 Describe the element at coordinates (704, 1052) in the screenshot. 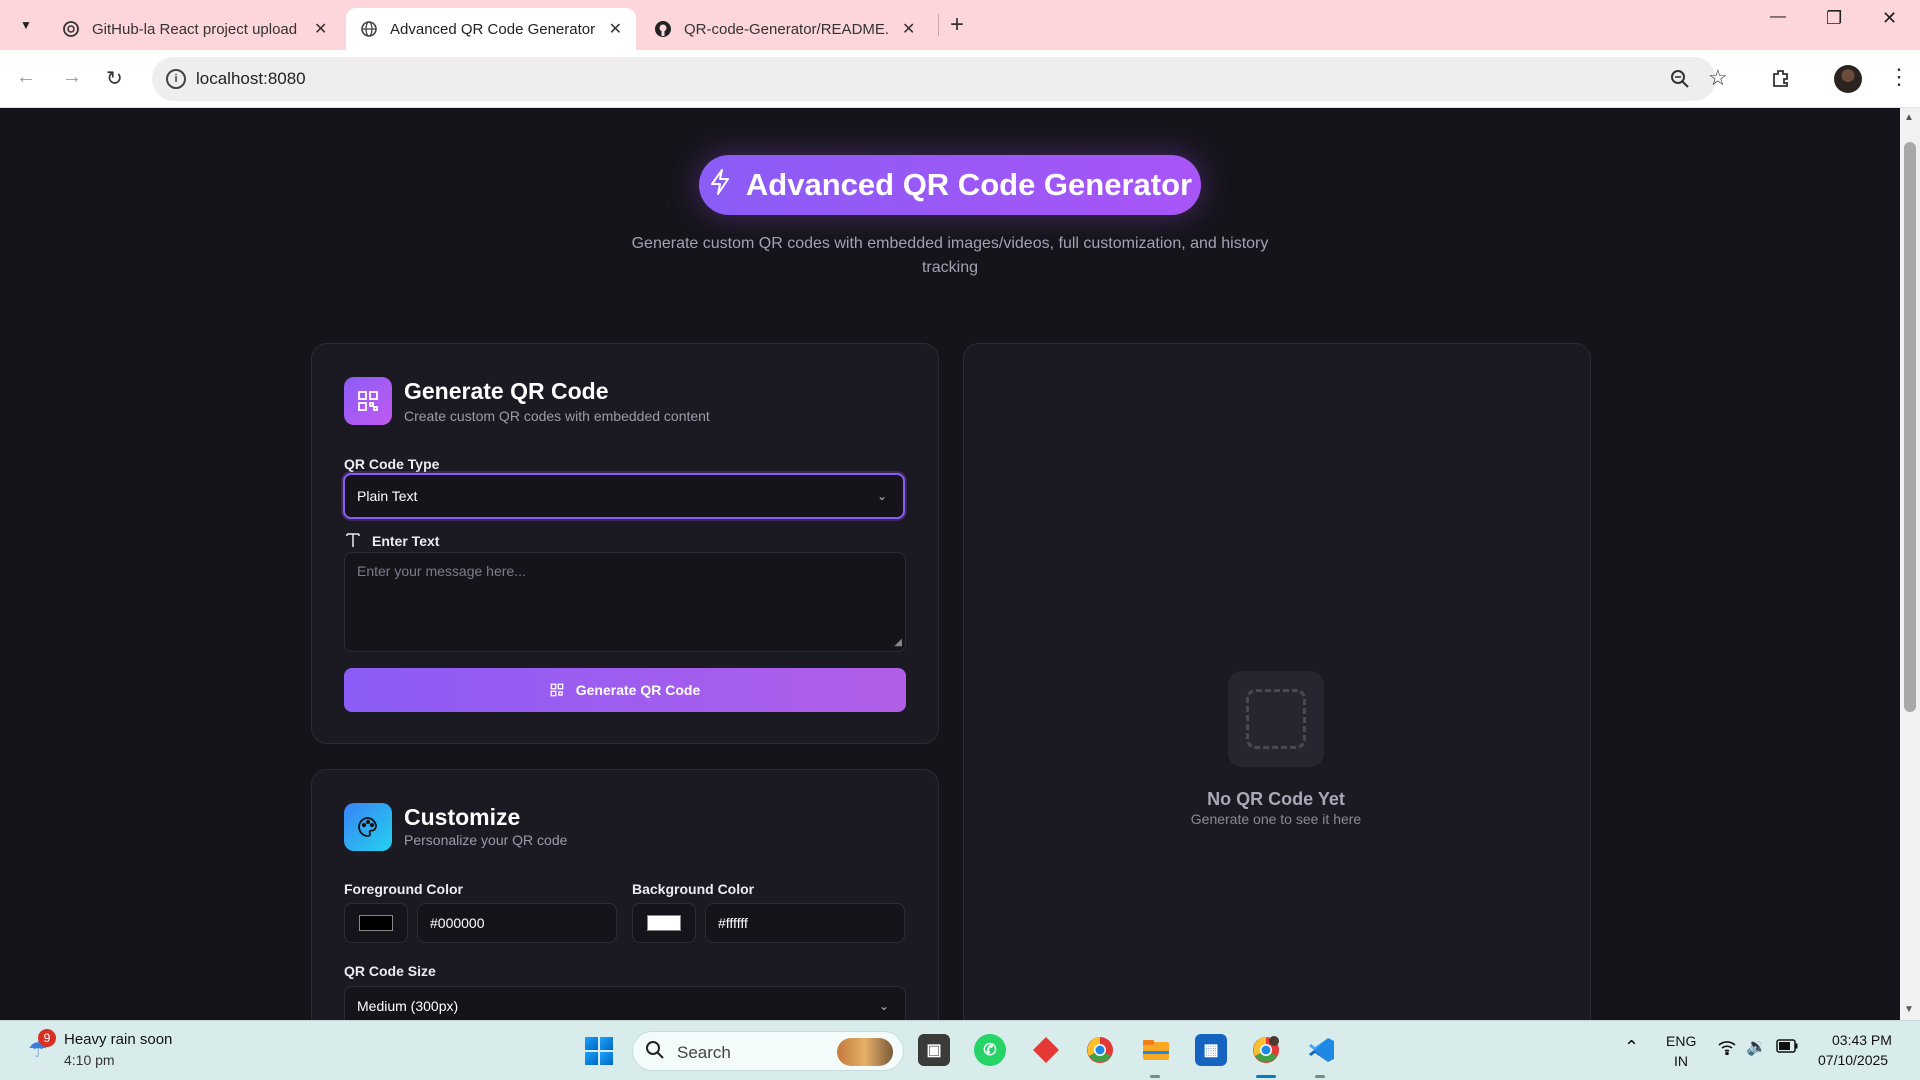

I see `search-placeholder: Search` at that location.